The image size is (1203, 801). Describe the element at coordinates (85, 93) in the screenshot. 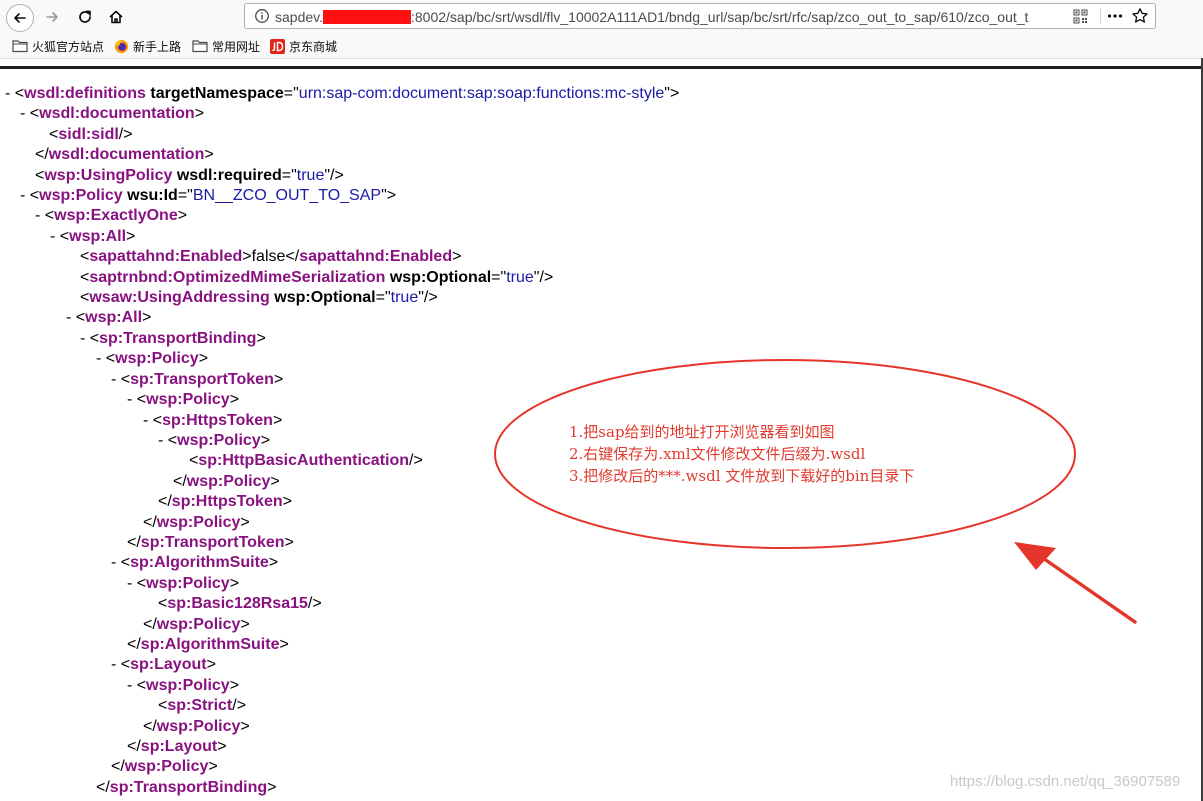

I see `xml-tag-name: wsdl:definitions` at that location.